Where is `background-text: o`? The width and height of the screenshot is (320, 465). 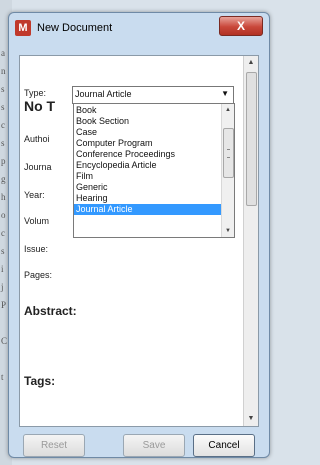 background-text: o is located at coordinates (3, 215).